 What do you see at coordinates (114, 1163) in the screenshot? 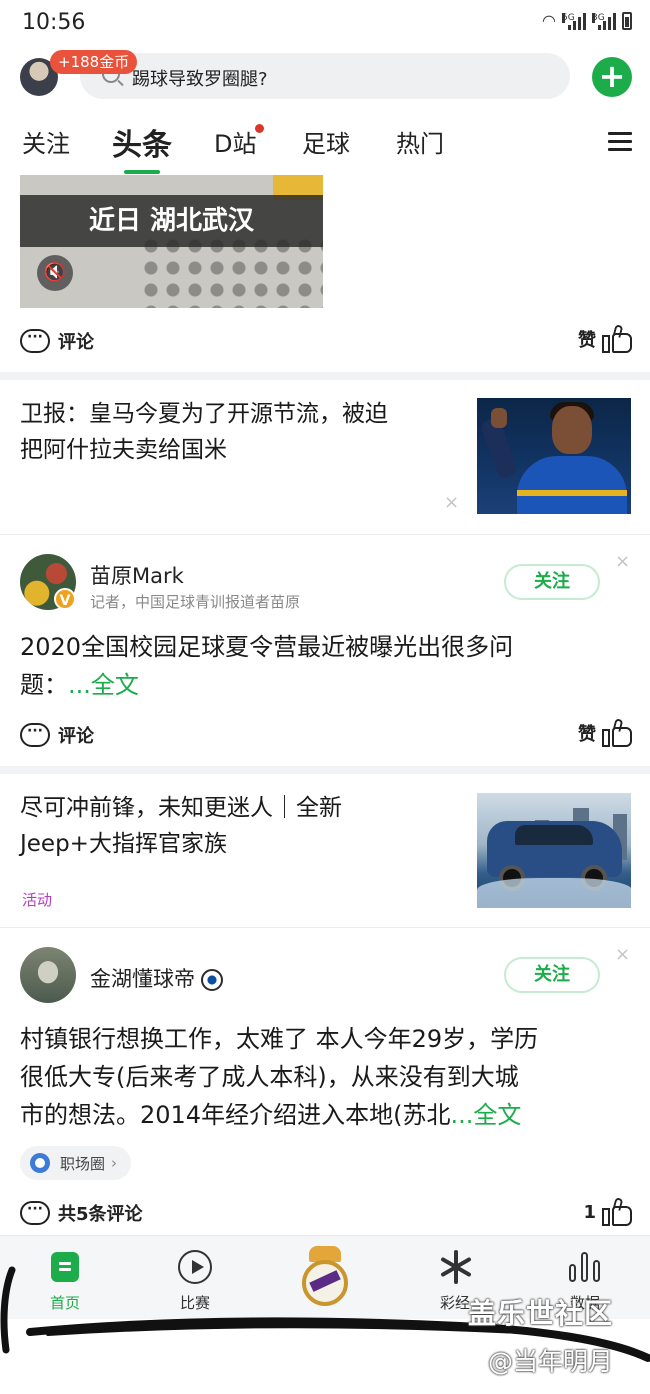
I see `chevron-right-icon: ›` at bounding box center [114, 1163].